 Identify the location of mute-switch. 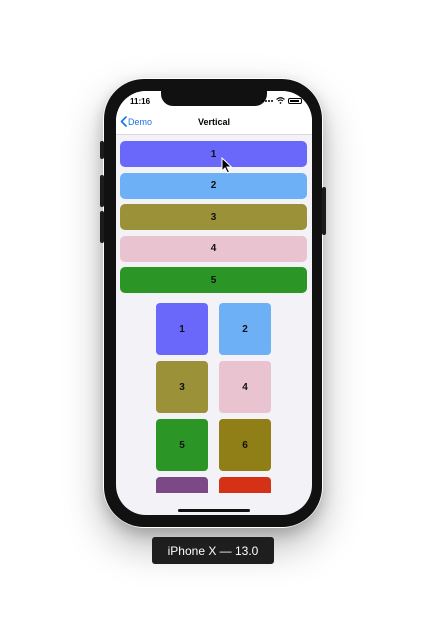
(102, 150).